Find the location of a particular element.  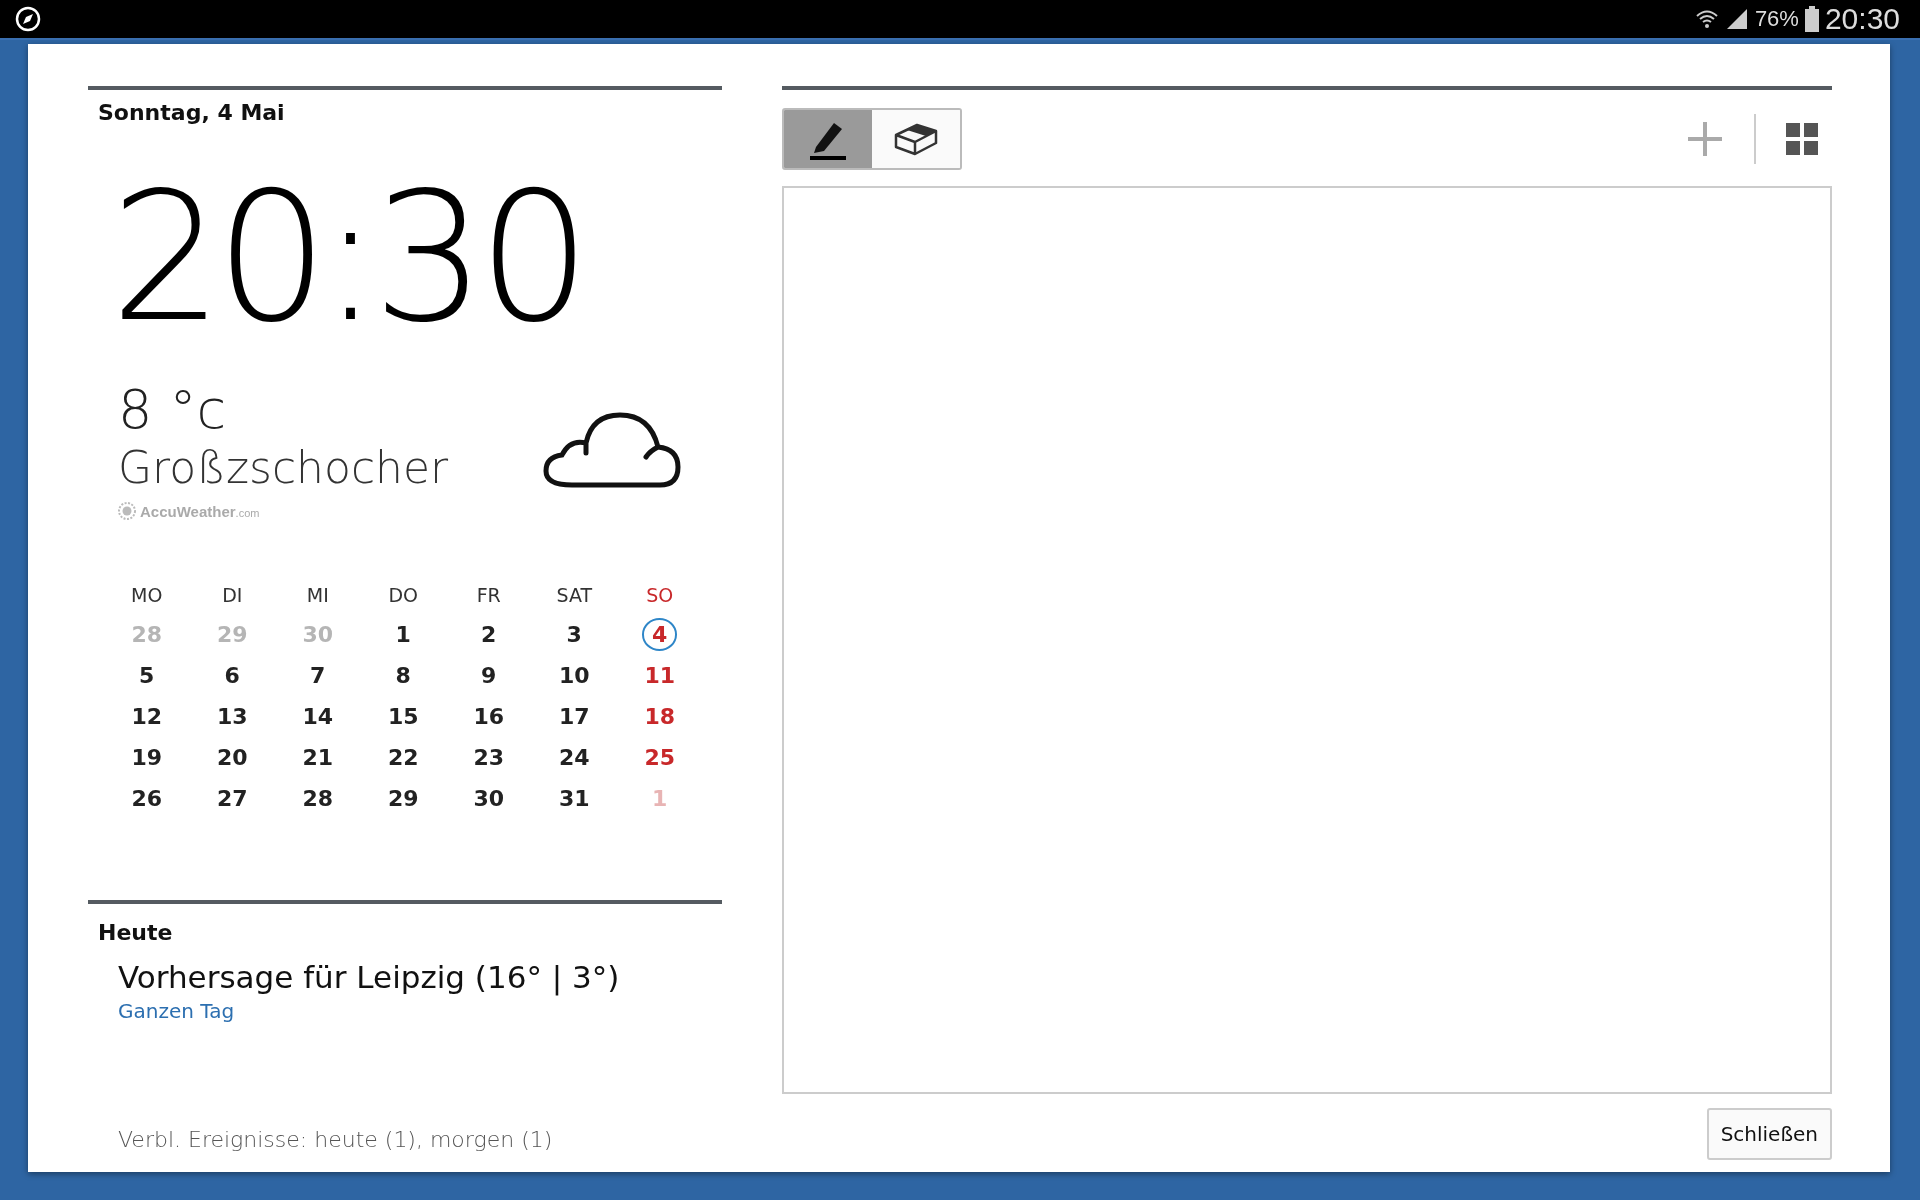

calendar-day: 13 is located at coordinates (232, 717).